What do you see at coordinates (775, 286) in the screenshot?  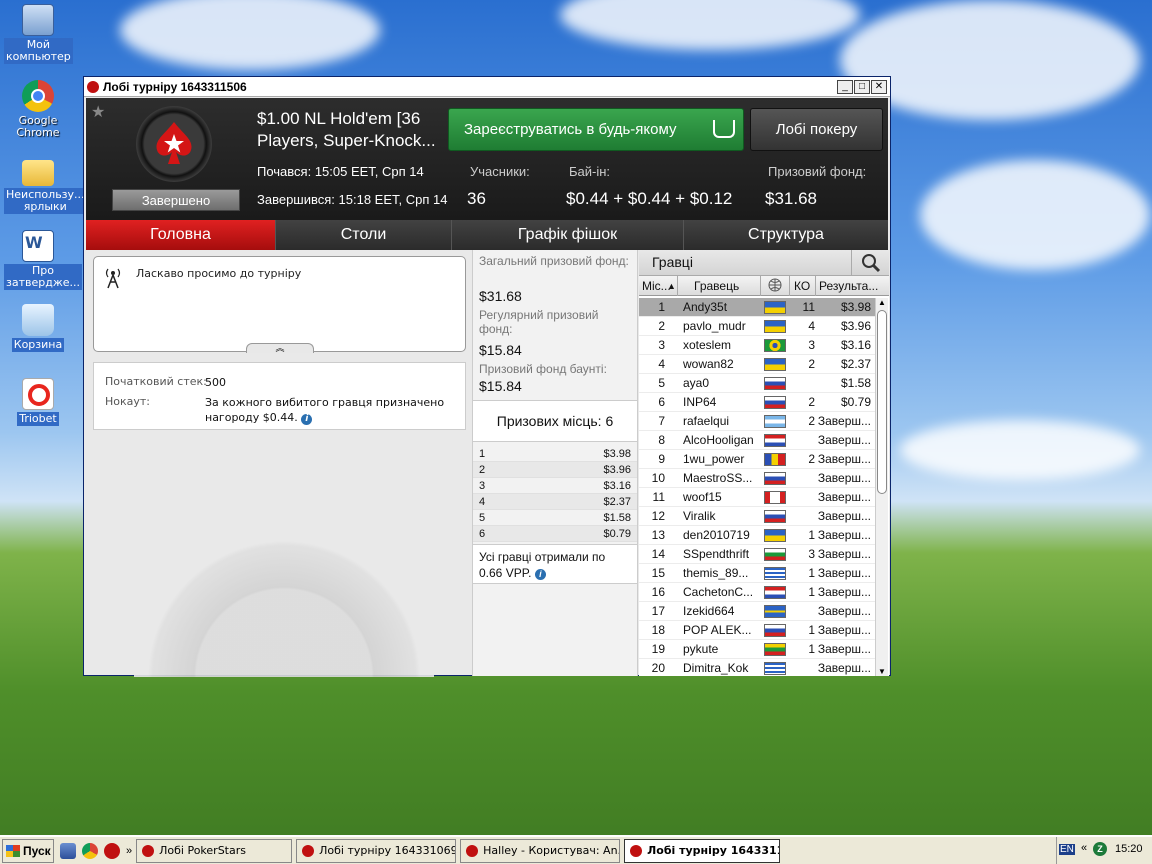 I see `globe-icon` at bounding box center [775, 286].